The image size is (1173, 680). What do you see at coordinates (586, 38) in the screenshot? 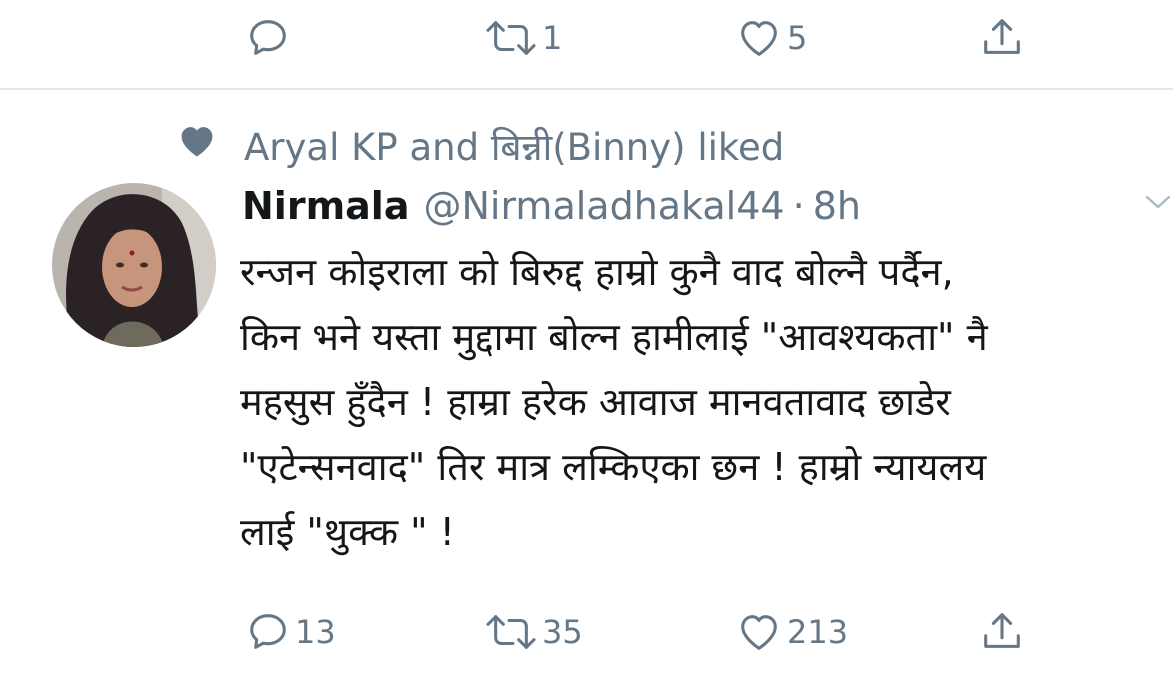
I see `previous-tweet-actions: 1 5` at bounding box center [586, 38].